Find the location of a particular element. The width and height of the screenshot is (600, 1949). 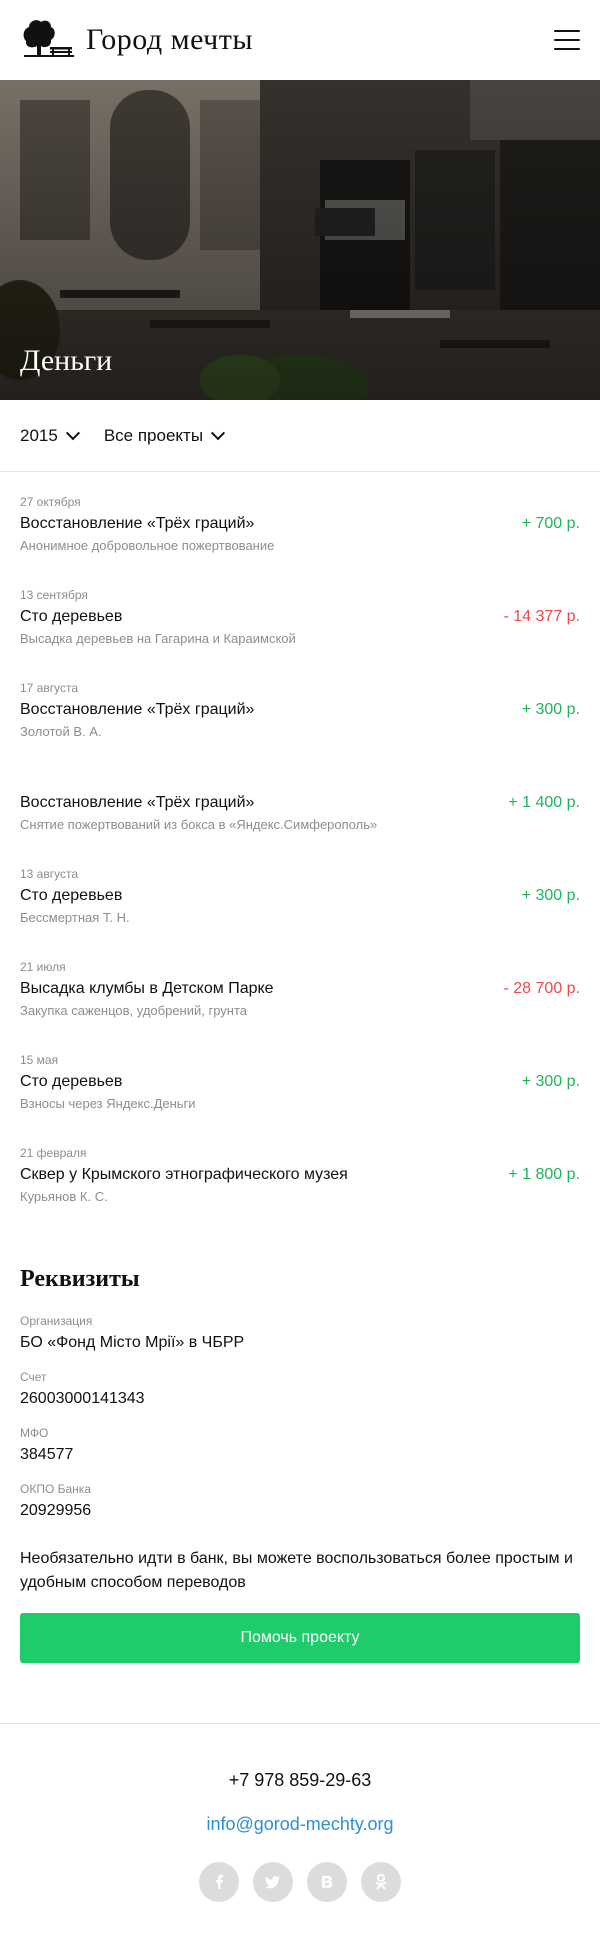

transaction-description: Анонимное добровольное пожертвование is located at coordinates (147, 545).